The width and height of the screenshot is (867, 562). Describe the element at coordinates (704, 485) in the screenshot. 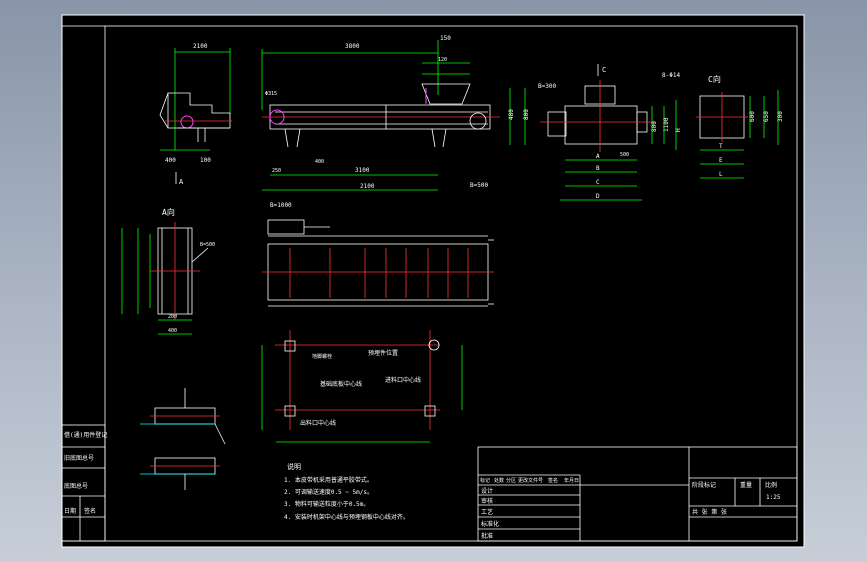

I see `tb-stage: 阶段标记` at that location.